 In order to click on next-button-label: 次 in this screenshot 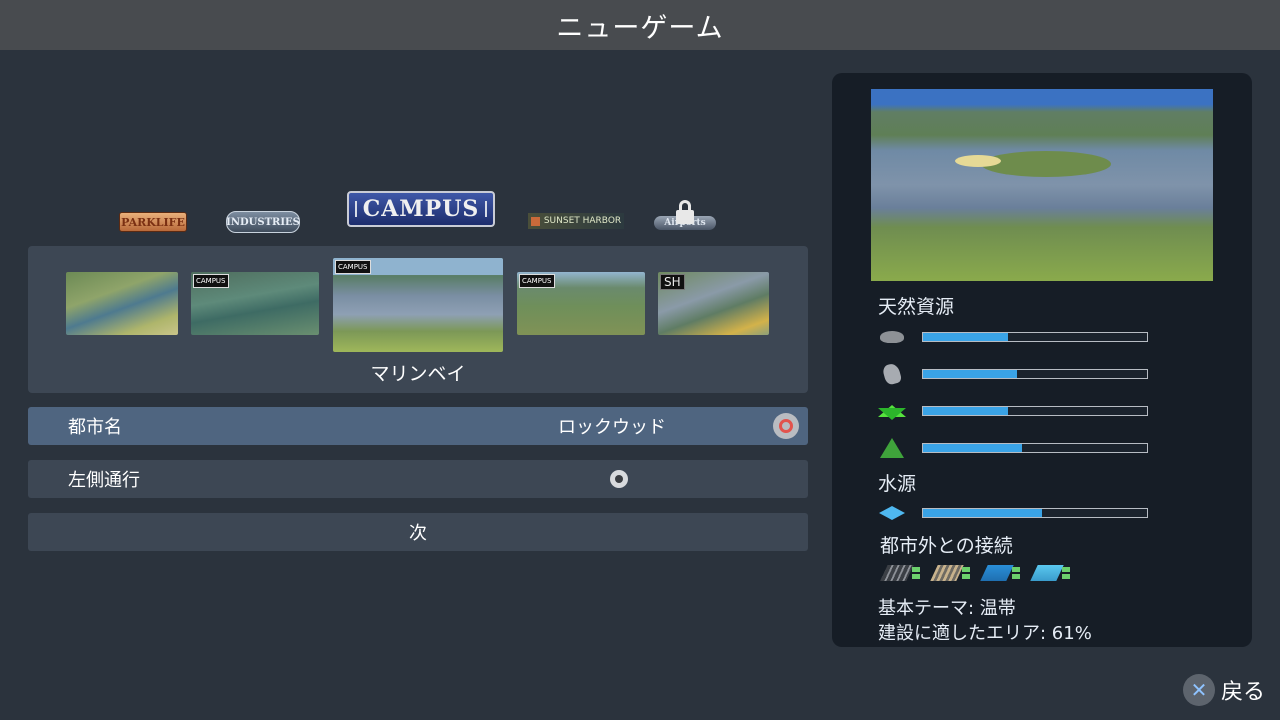, I will do `click(418, 533)`.